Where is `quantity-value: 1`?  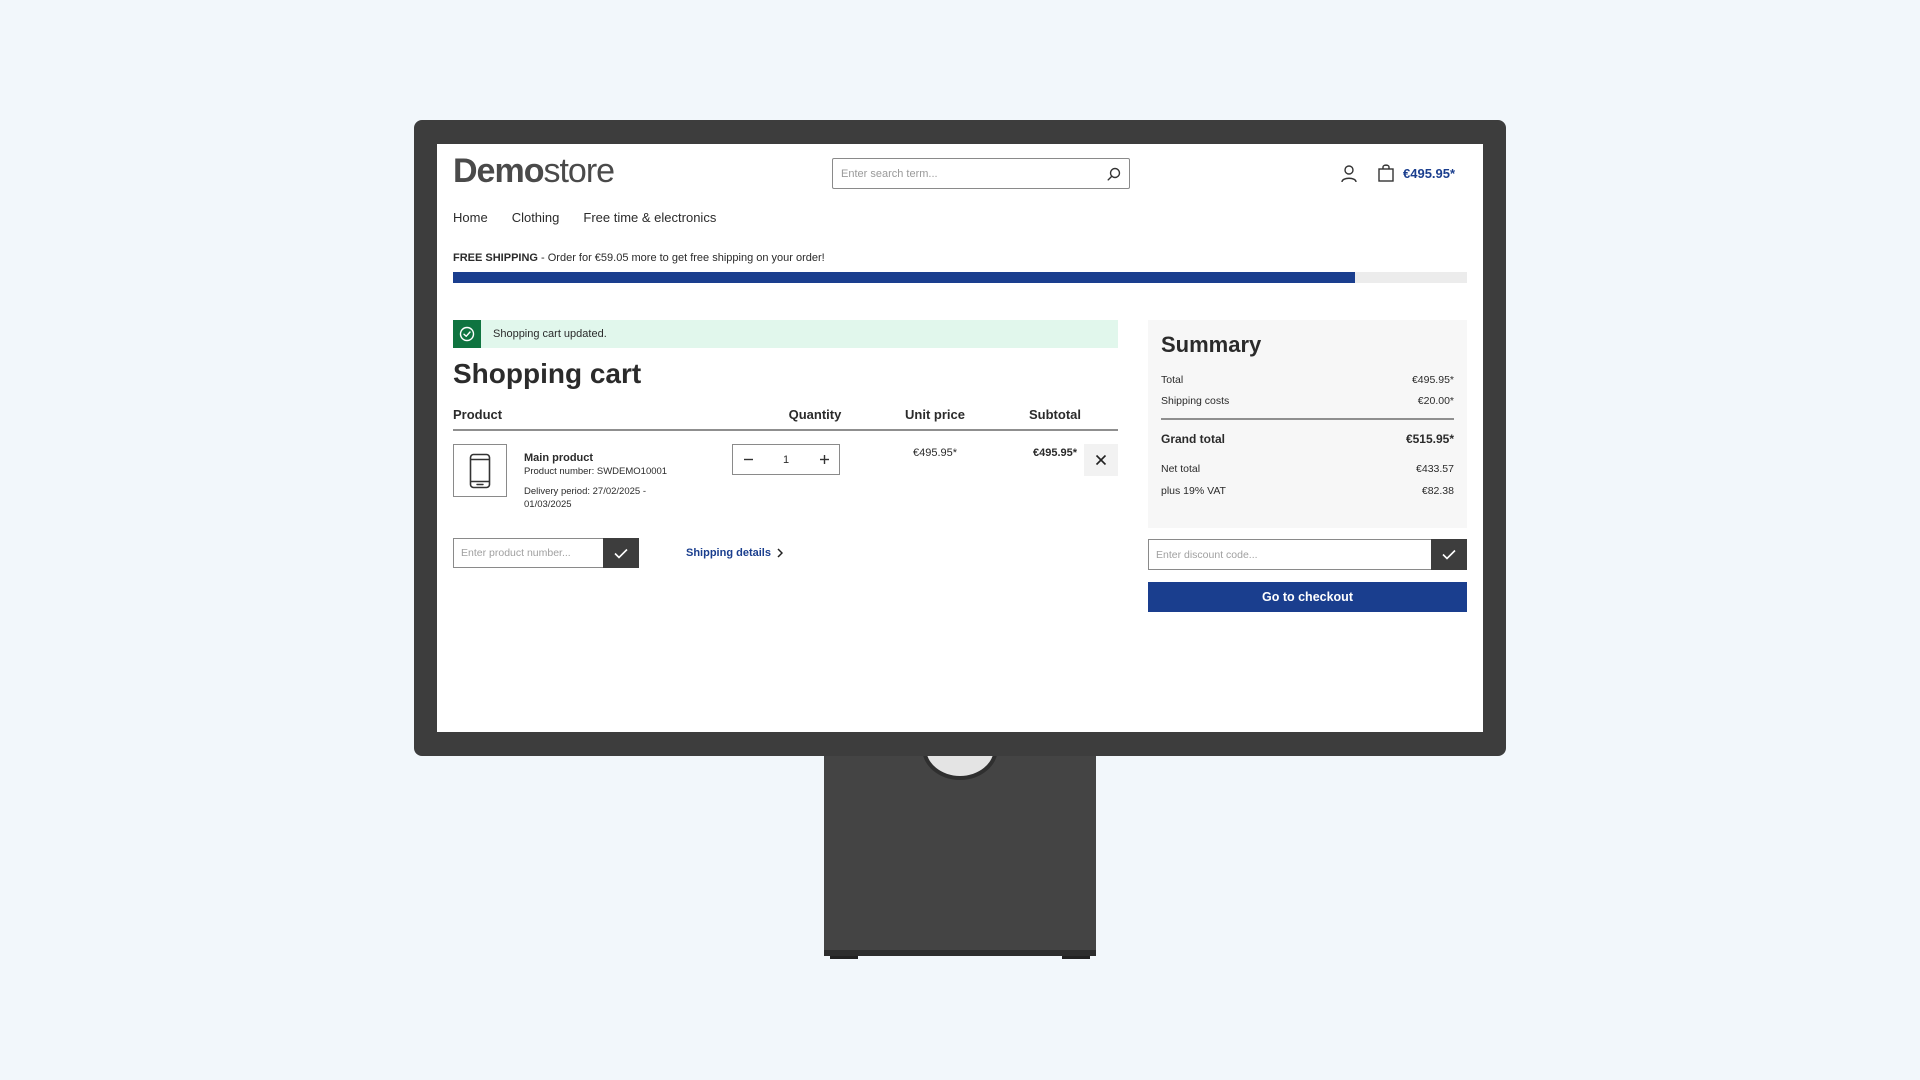
quantity-value: 1 is located at coordinates (786, 460).